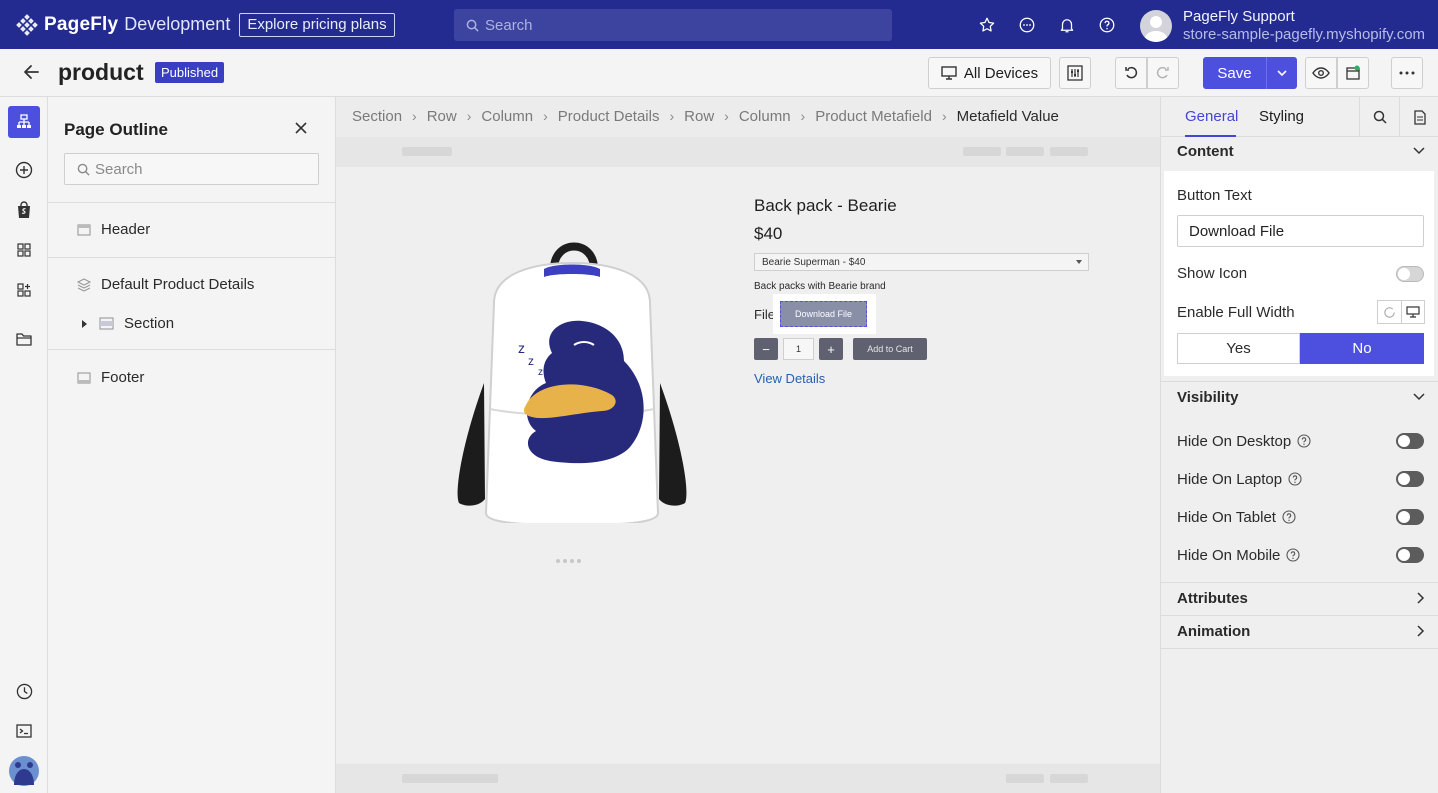  I want to click on product-description: Back packs with Bearie brand, so click(820, 286).